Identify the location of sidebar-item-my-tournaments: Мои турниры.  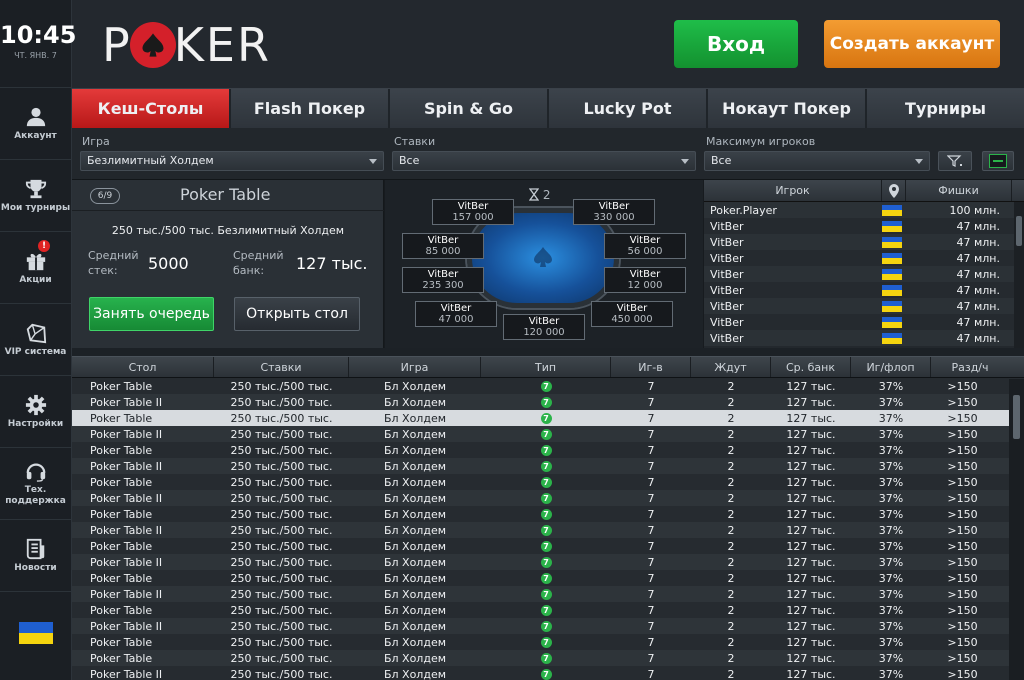
(35, 196).